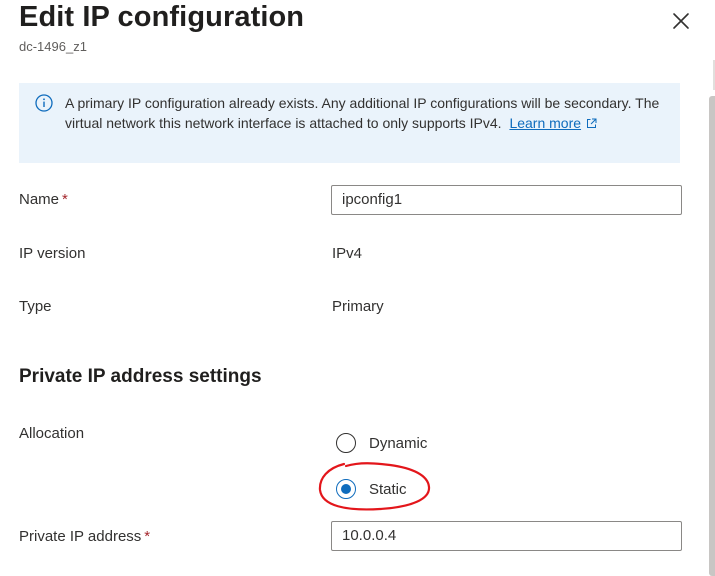  I want to click on allocation-label: Allocation, so click(52, 433).